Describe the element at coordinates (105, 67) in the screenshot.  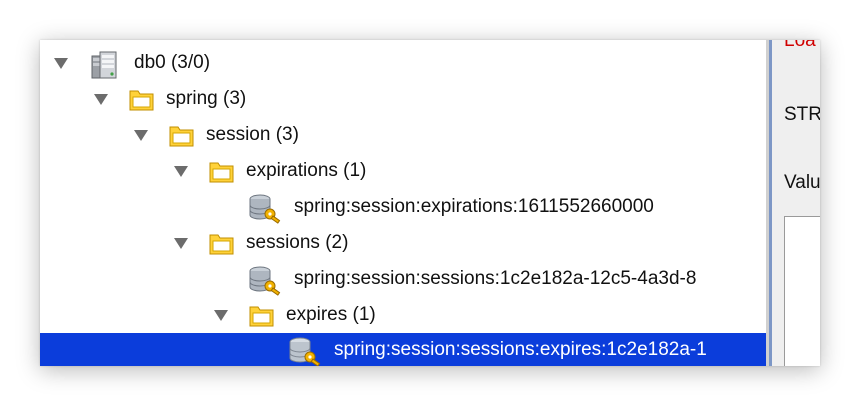
I see `database-server-icon` at that location.